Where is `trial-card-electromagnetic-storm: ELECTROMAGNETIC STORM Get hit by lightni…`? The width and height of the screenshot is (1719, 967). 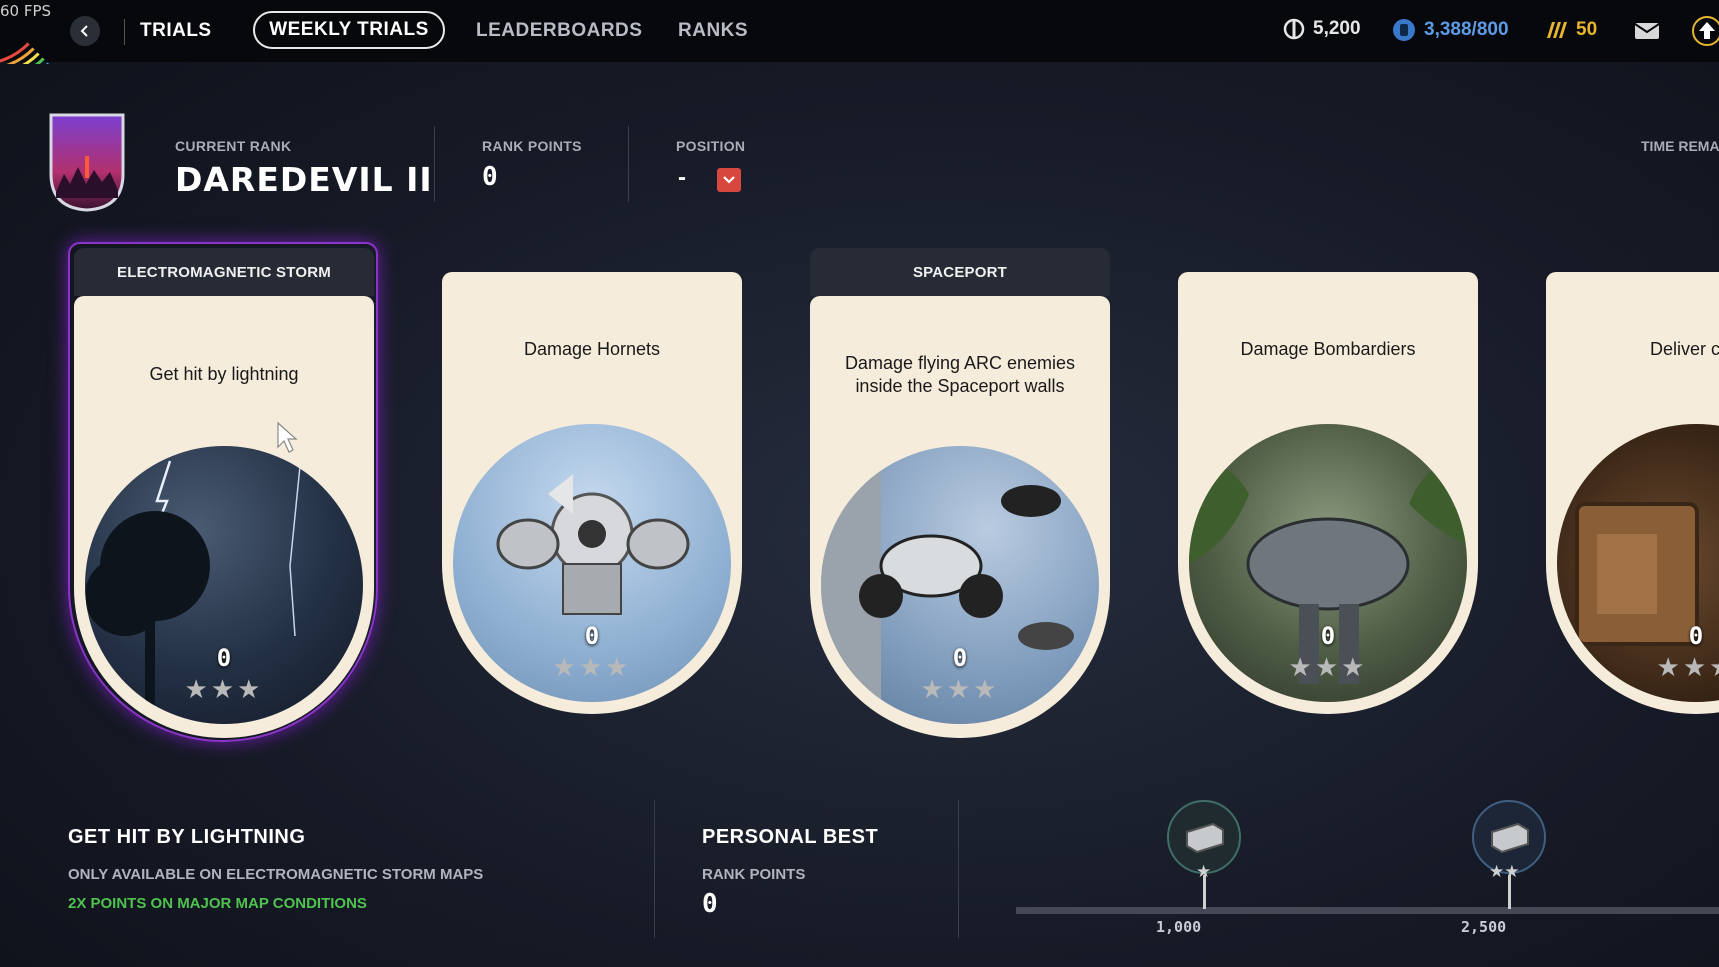 trial-card-electromagnetic-storm: ELECTROMAGNETIC STORM Get hit by lightni… is located at coordinates (224, 493).